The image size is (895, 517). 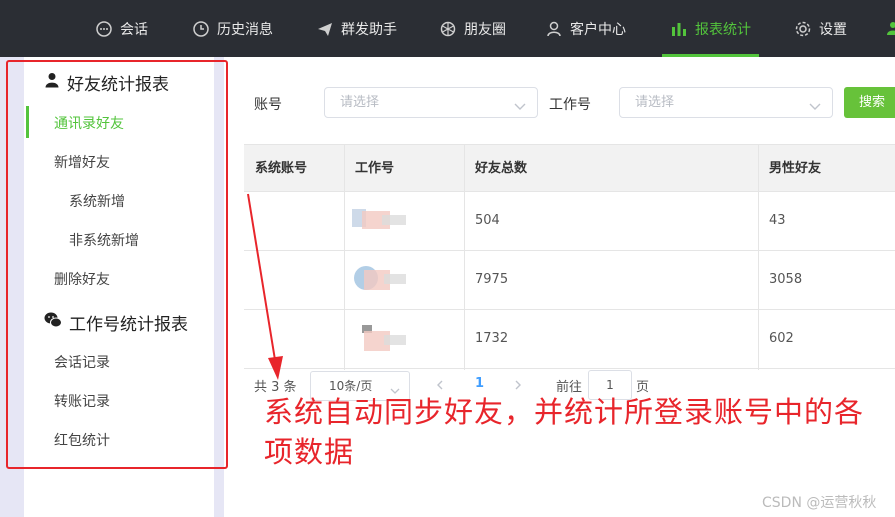 I want to click on column-header: 系统账号, so click(x=281, y=168).